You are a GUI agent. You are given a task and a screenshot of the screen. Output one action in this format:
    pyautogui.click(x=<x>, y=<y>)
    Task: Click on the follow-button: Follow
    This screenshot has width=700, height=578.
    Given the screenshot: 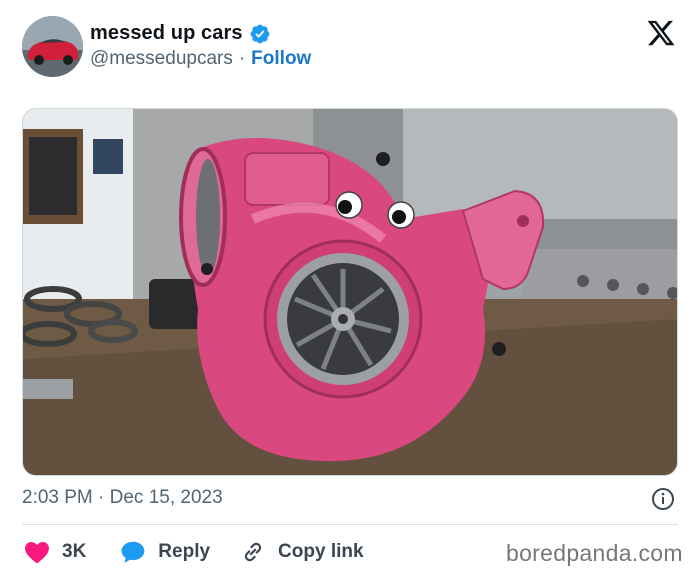 What is the action you would take?
    pyautogui.click(x=281, y=59)
    